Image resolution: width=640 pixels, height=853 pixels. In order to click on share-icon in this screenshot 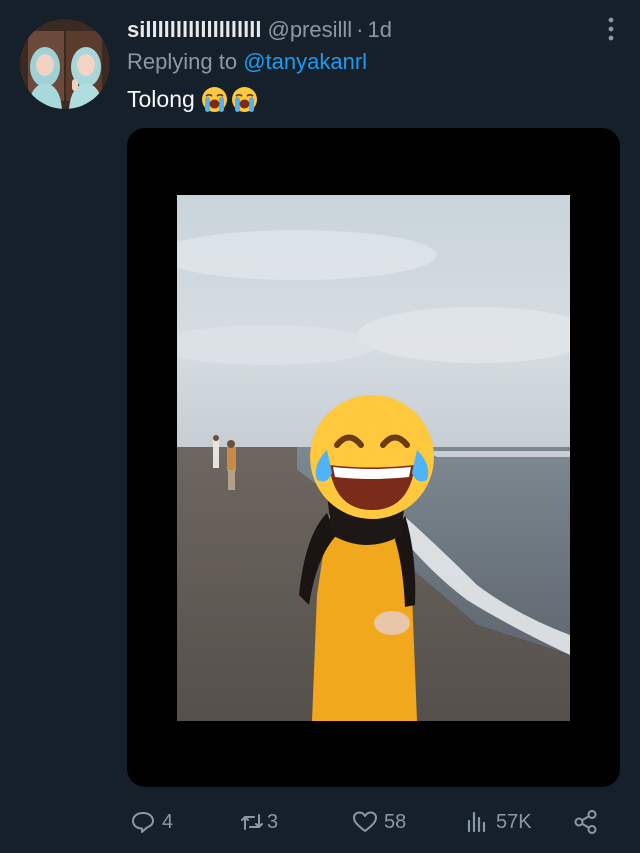, I will do `click(586, 822)`.